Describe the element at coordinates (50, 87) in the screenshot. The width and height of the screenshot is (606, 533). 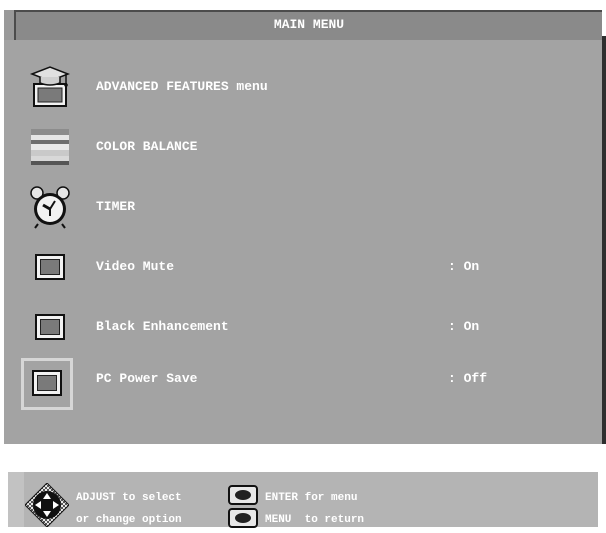
I see `graduation-cap-icon` at that location.